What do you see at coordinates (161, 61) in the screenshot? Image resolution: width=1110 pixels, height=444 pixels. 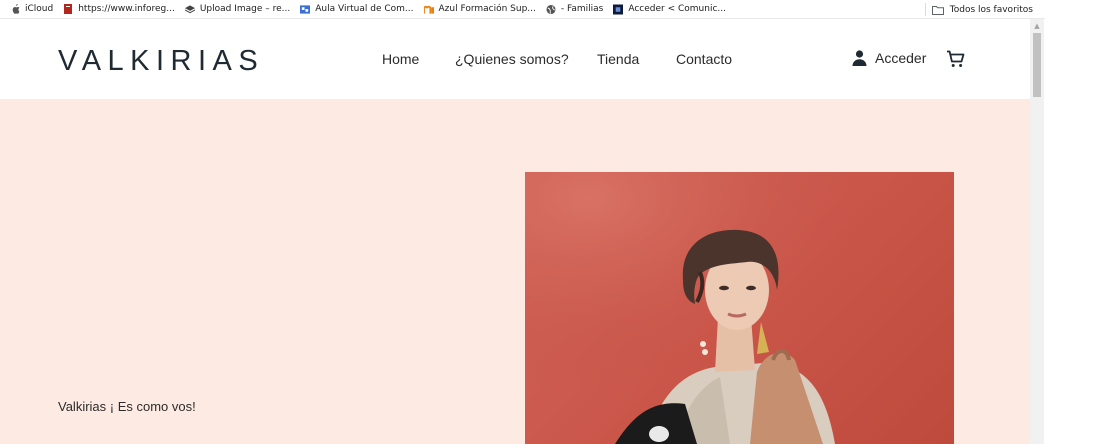 I see `site-logo: VALKIRIAS` at bounding box center [161, 61].